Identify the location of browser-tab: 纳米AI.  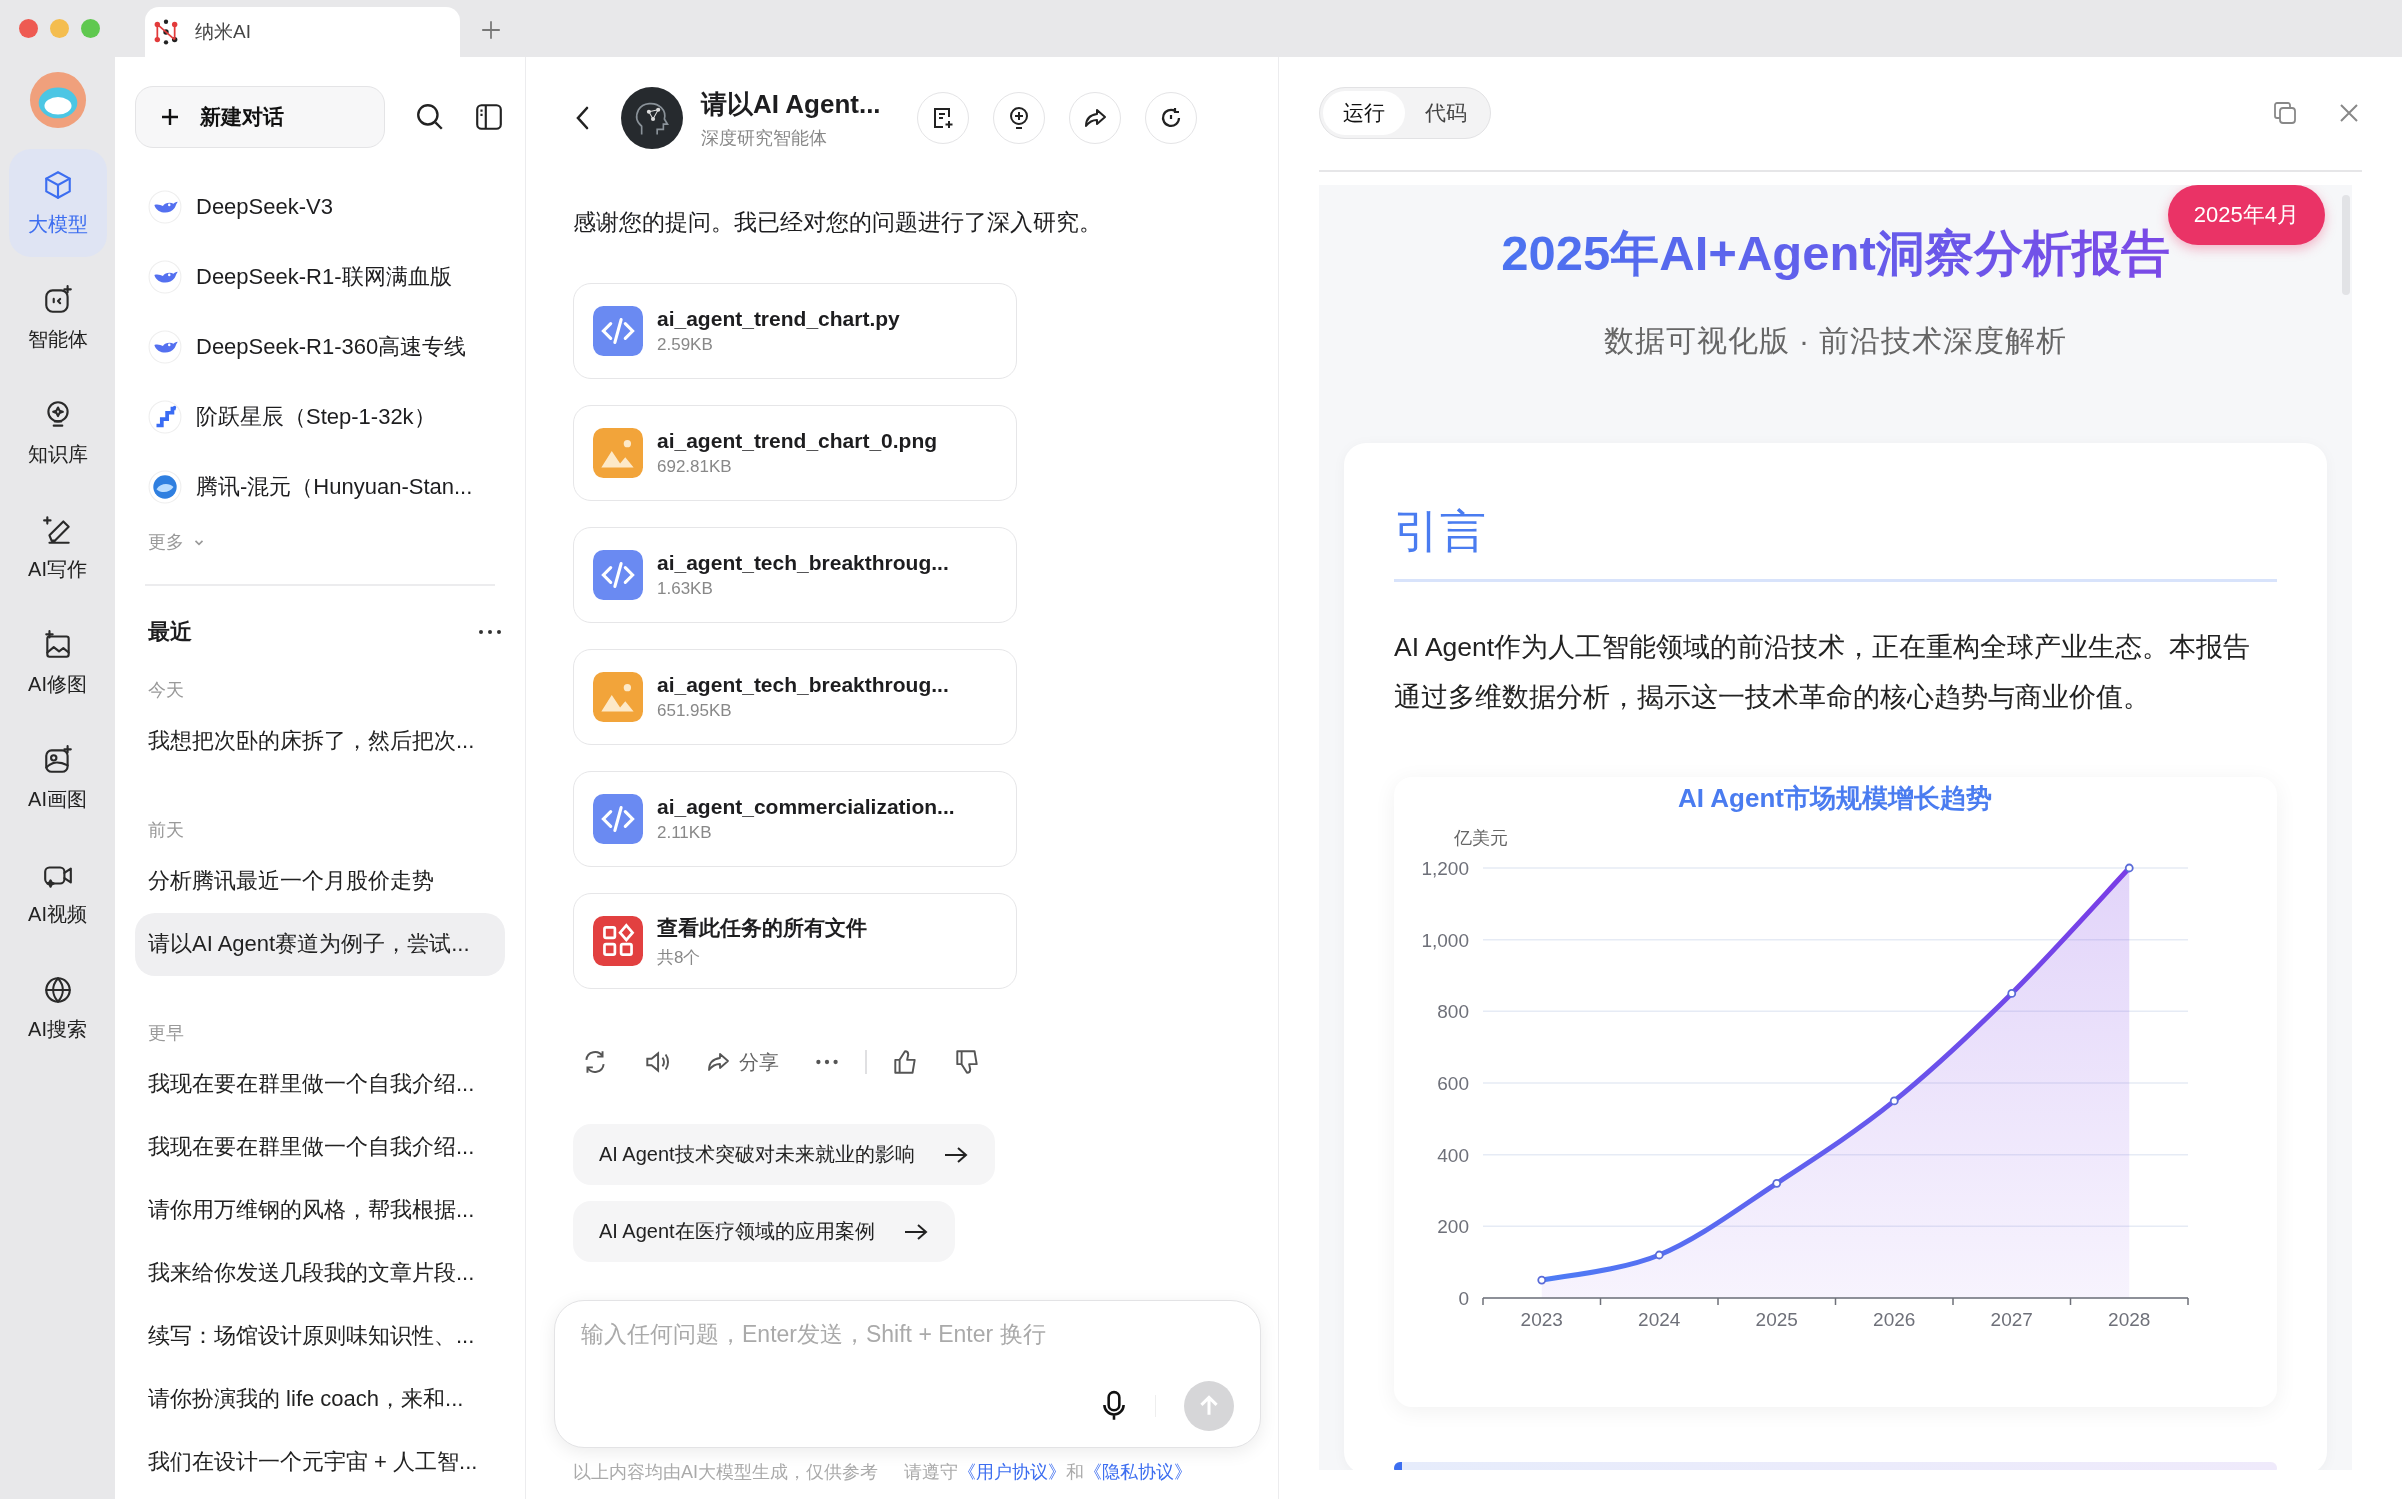
(302, 32).